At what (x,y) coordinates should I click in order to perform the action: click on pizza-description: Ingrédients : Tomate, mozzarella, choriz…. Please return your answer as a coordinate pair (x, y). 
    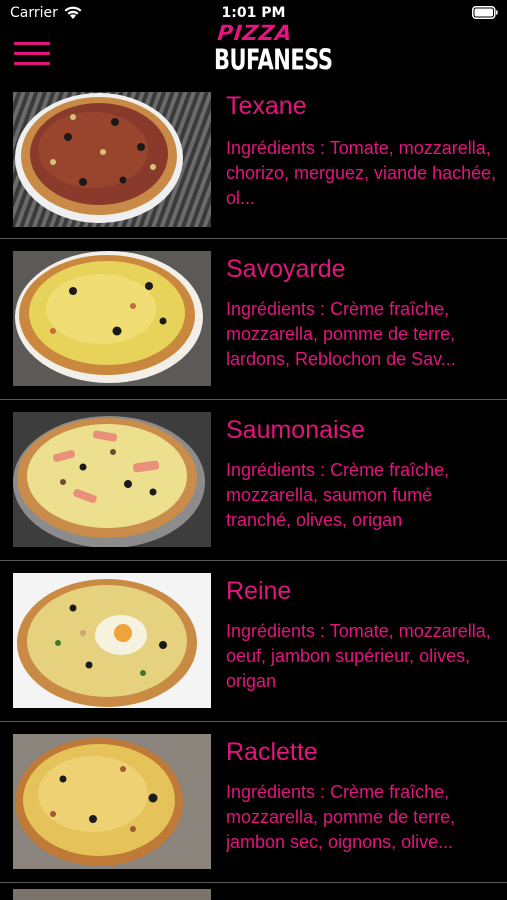
    Looking at the image, I should click on (361, 173).